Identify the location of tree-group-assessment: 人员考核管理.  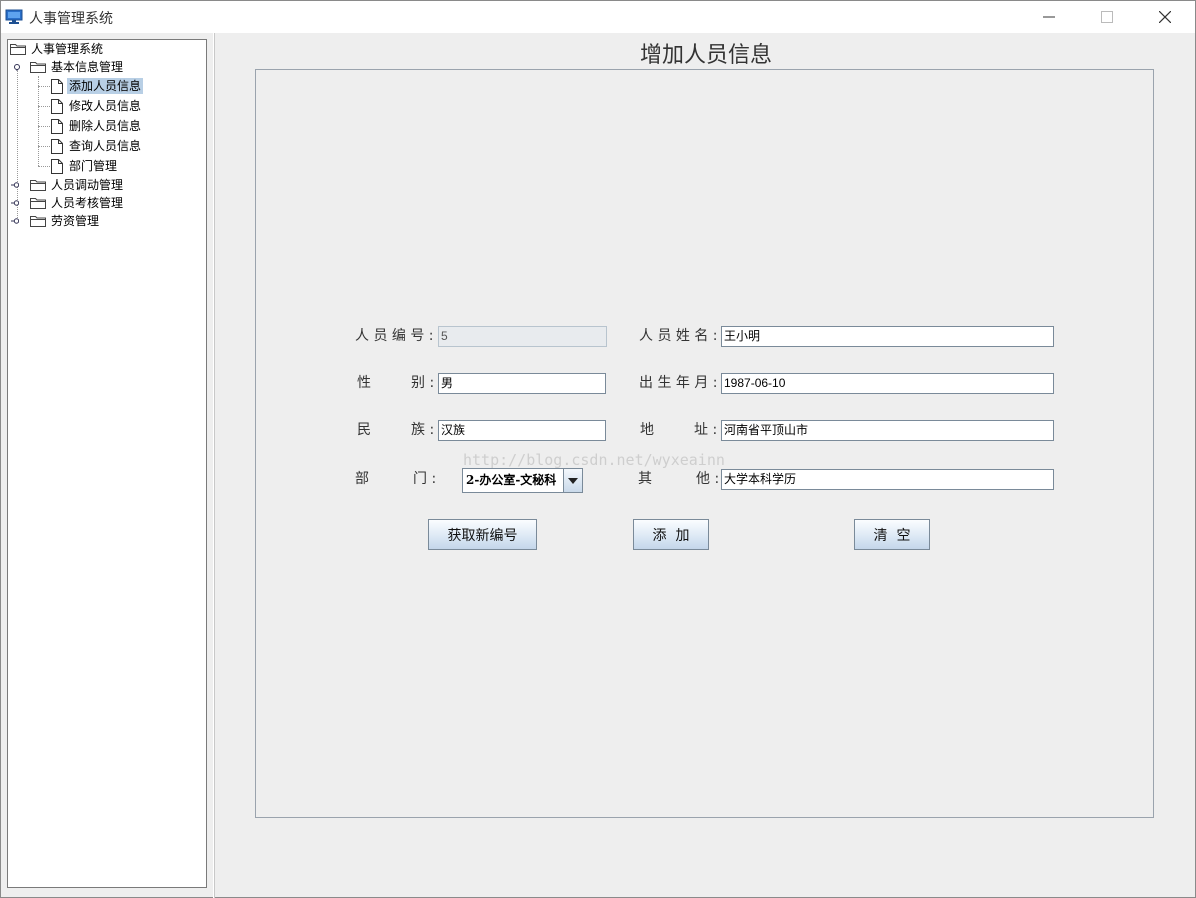
(77, 203).